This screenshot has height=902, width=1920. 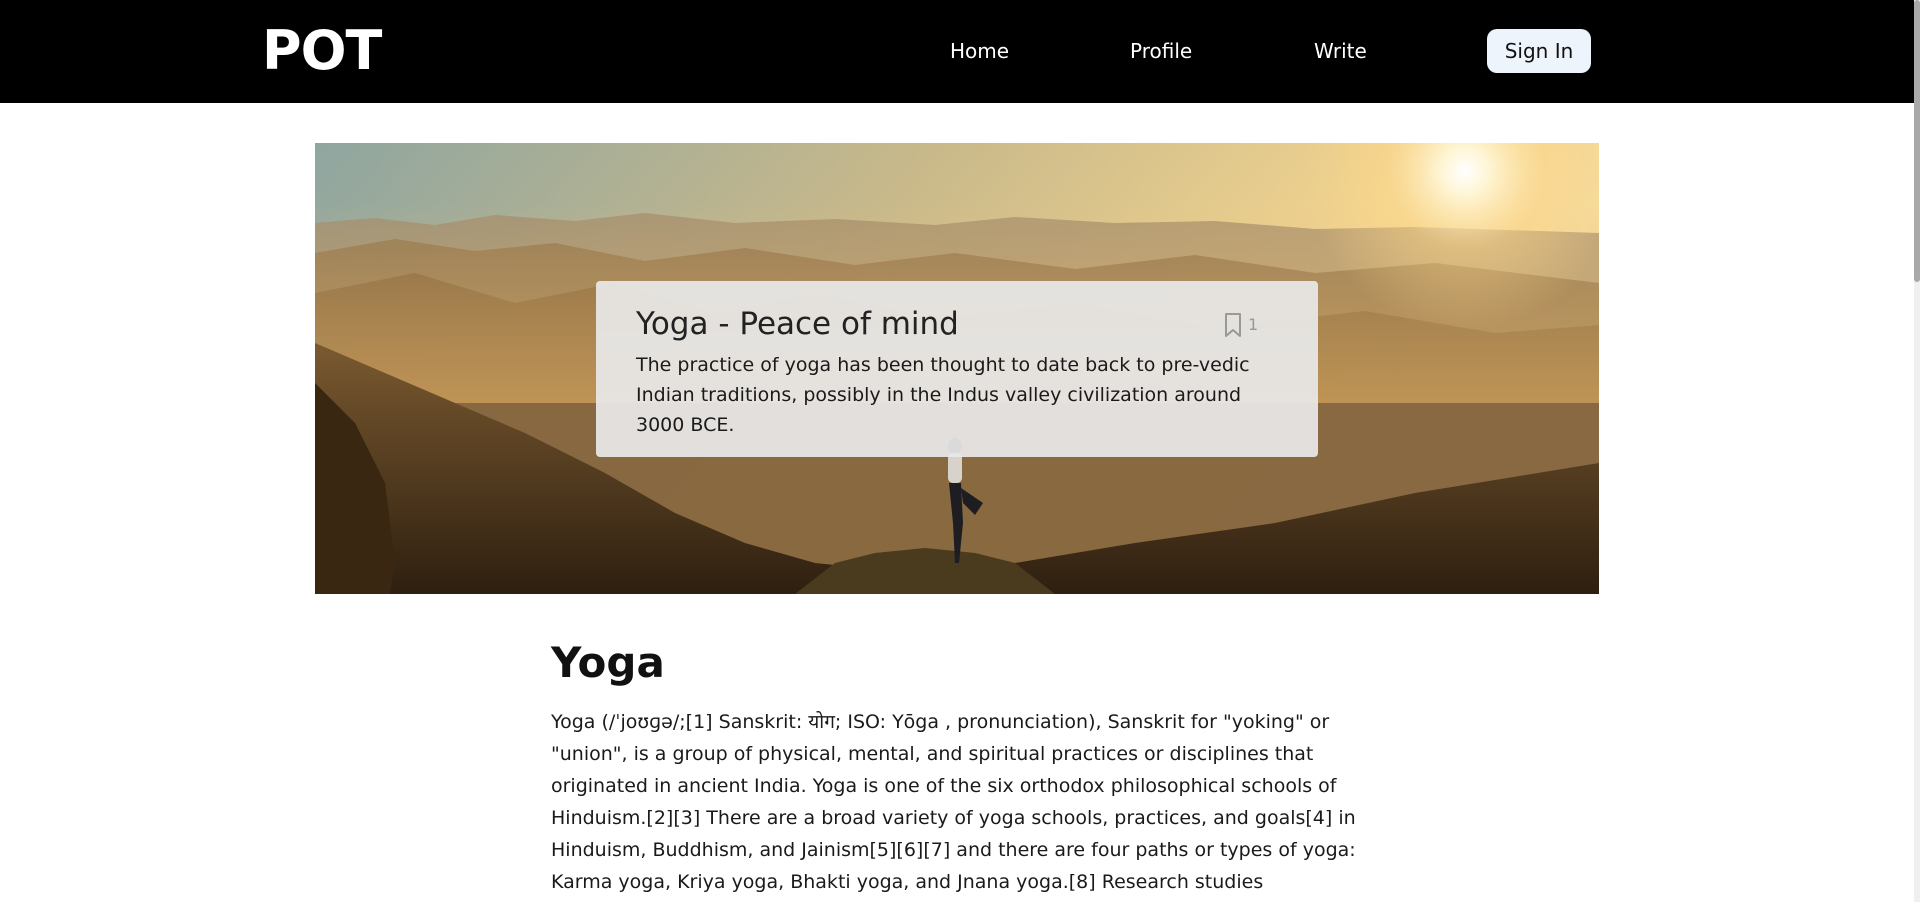 I want to click on article-title: Yoga, so click(x=608, y=662).